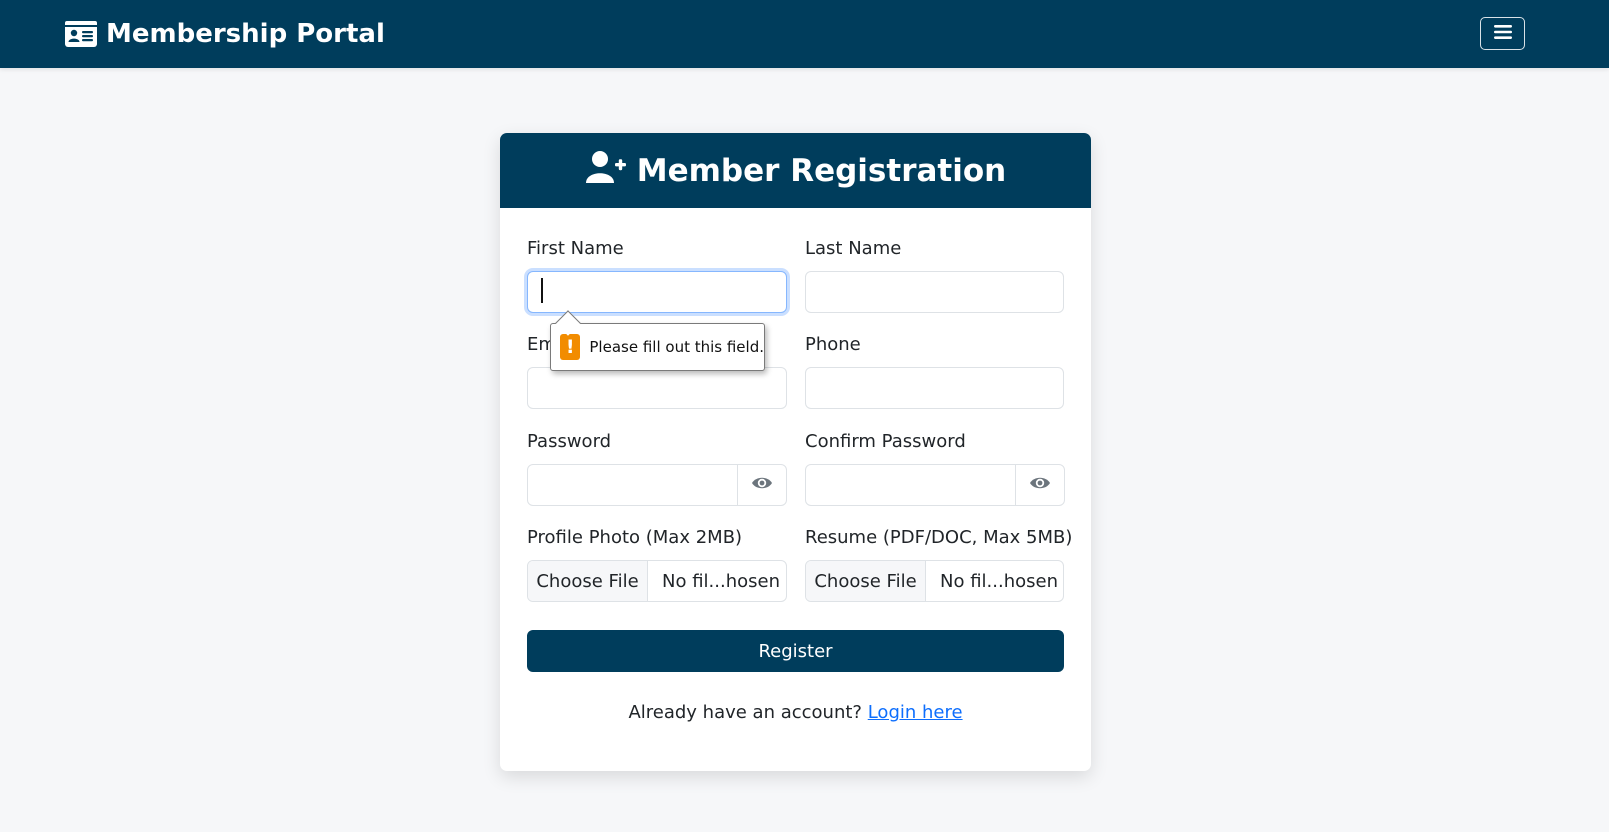  I want to click on profile-photo-file-name: No fil...hosen, so click(721, 581).